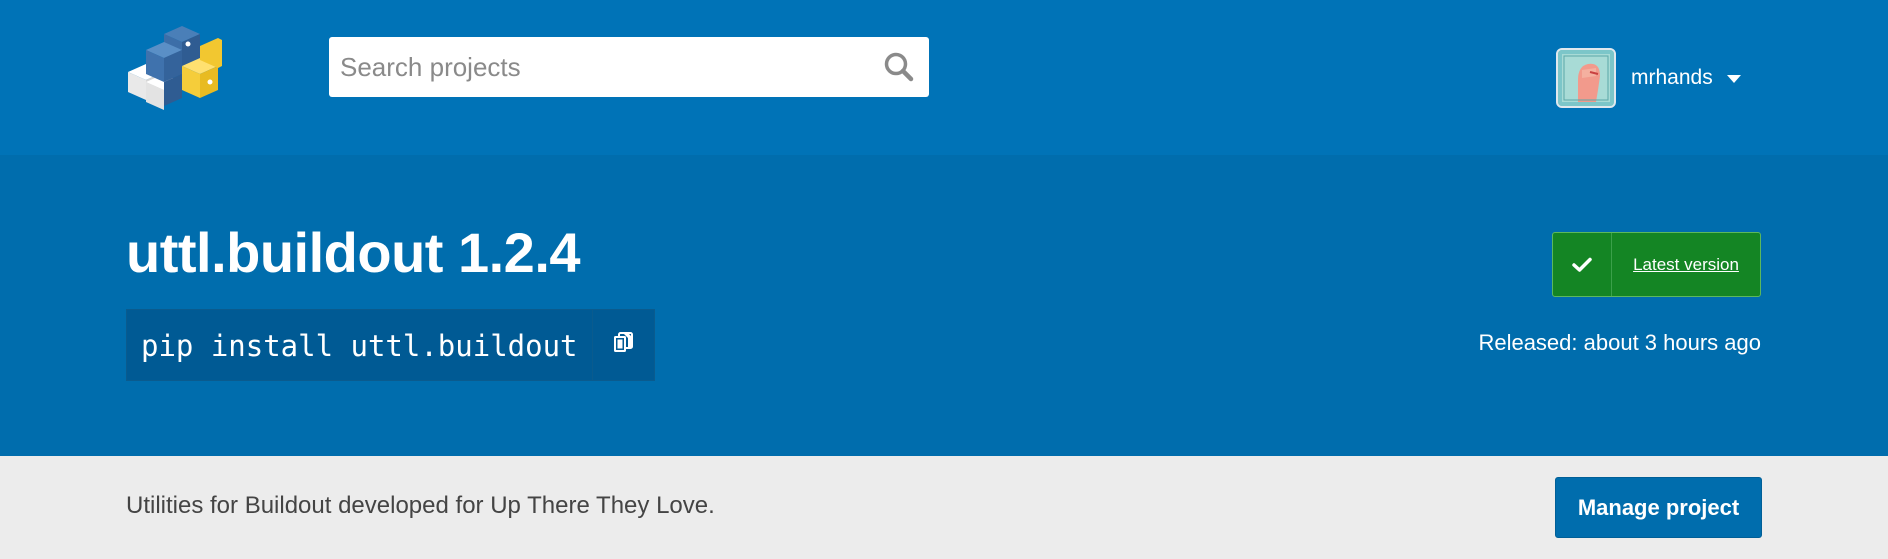 This screenshot has width=1888, height=559. I want to click on copy-icon, so click(623, 345).